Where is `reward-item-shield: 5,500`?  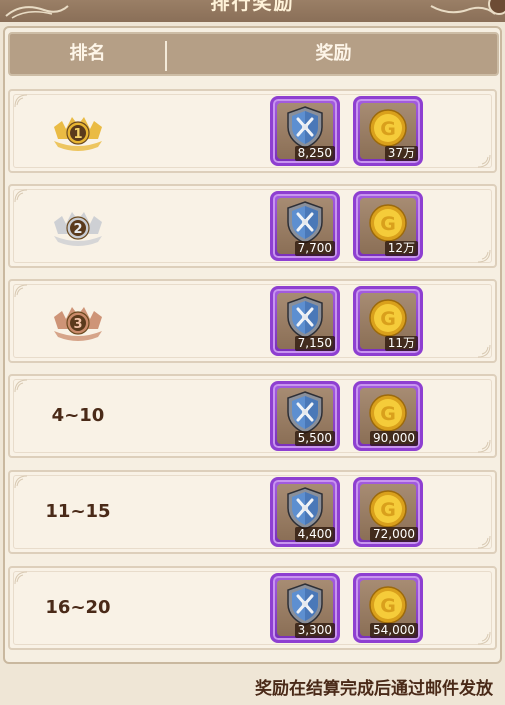 reward-item-shield: 5,500 is located at coordinates (305, 416).